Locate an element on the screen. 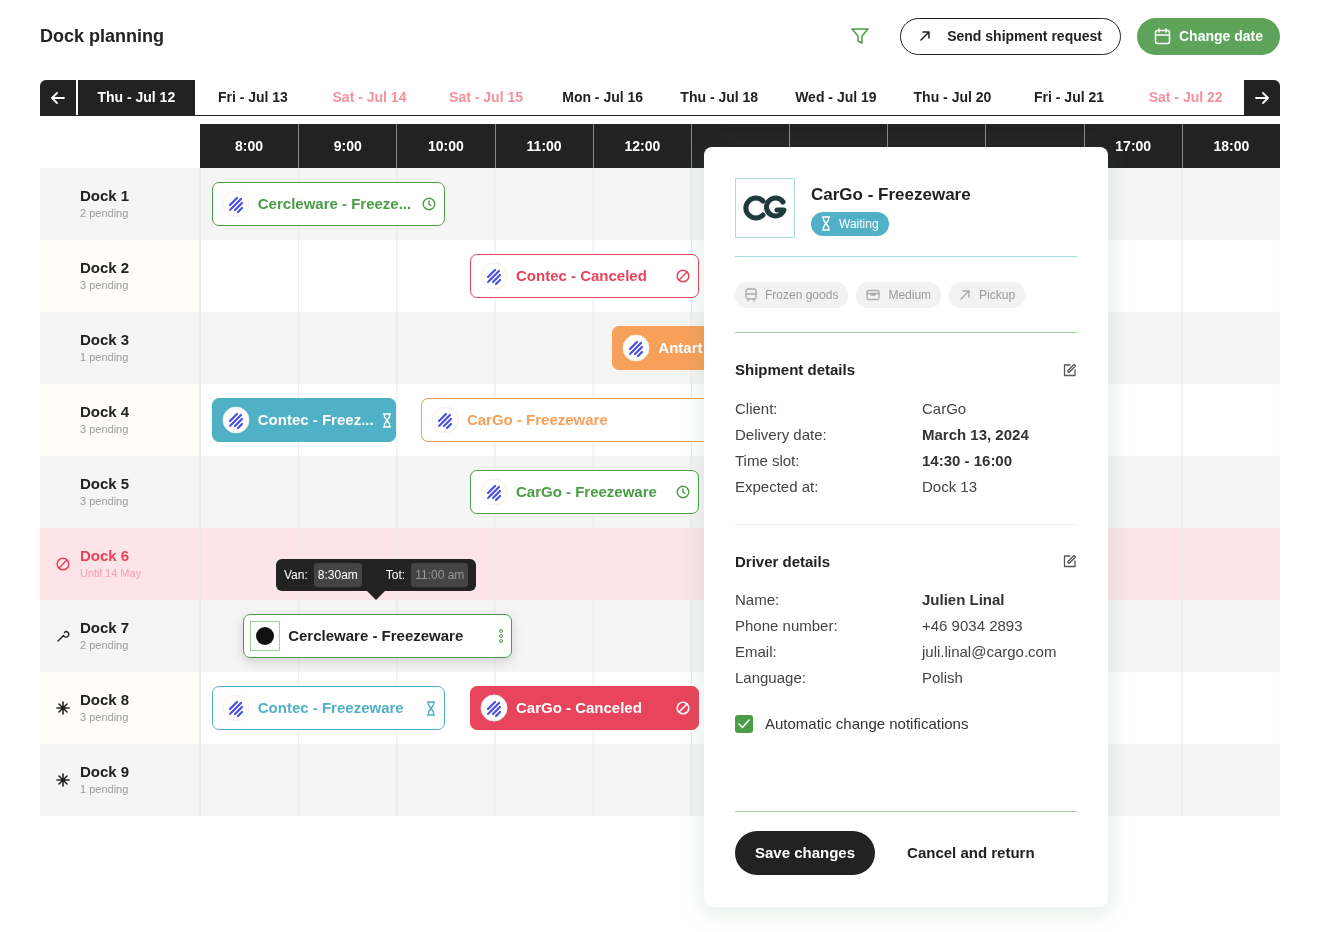 The height and width of the screenshot is (932, 1320). date-tab: Fri - Jul 13 is located at coordinates (253, 97).